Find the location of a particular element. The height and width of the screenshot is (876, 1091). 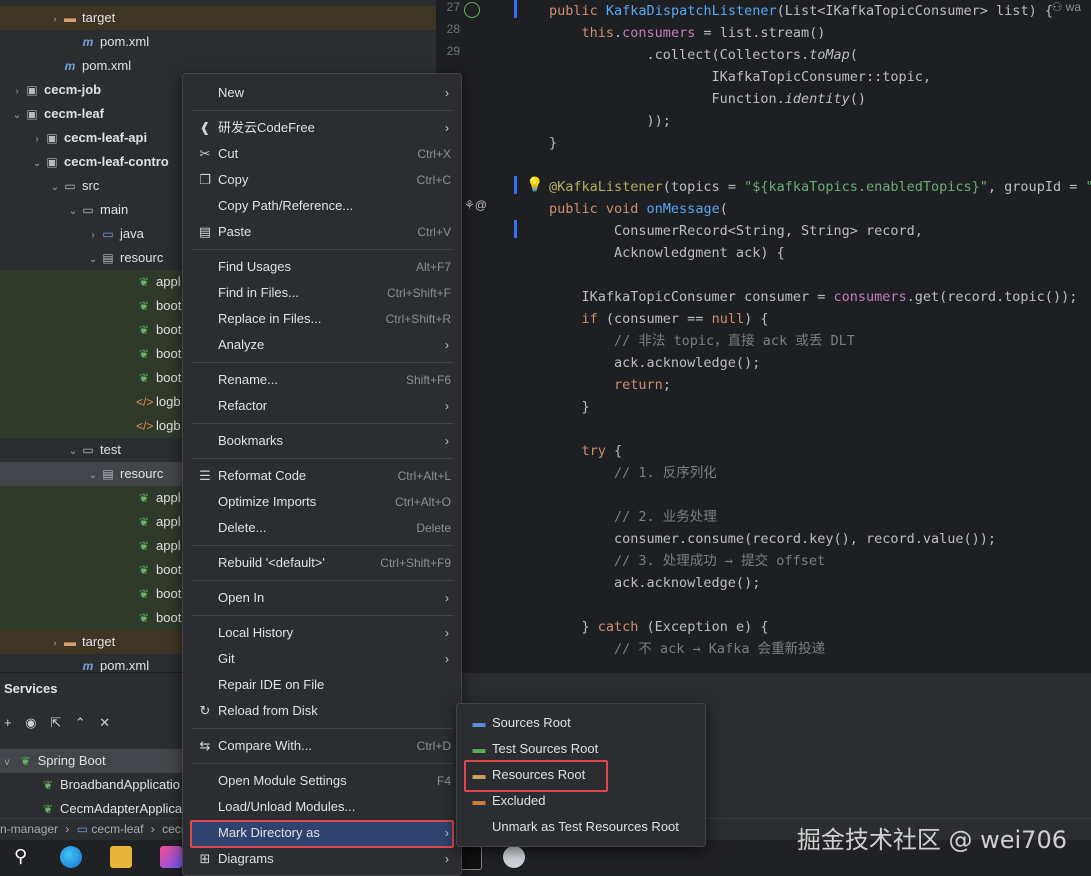

breadcrumb-item: cecm-leaf is located at coordinates (117, 829).